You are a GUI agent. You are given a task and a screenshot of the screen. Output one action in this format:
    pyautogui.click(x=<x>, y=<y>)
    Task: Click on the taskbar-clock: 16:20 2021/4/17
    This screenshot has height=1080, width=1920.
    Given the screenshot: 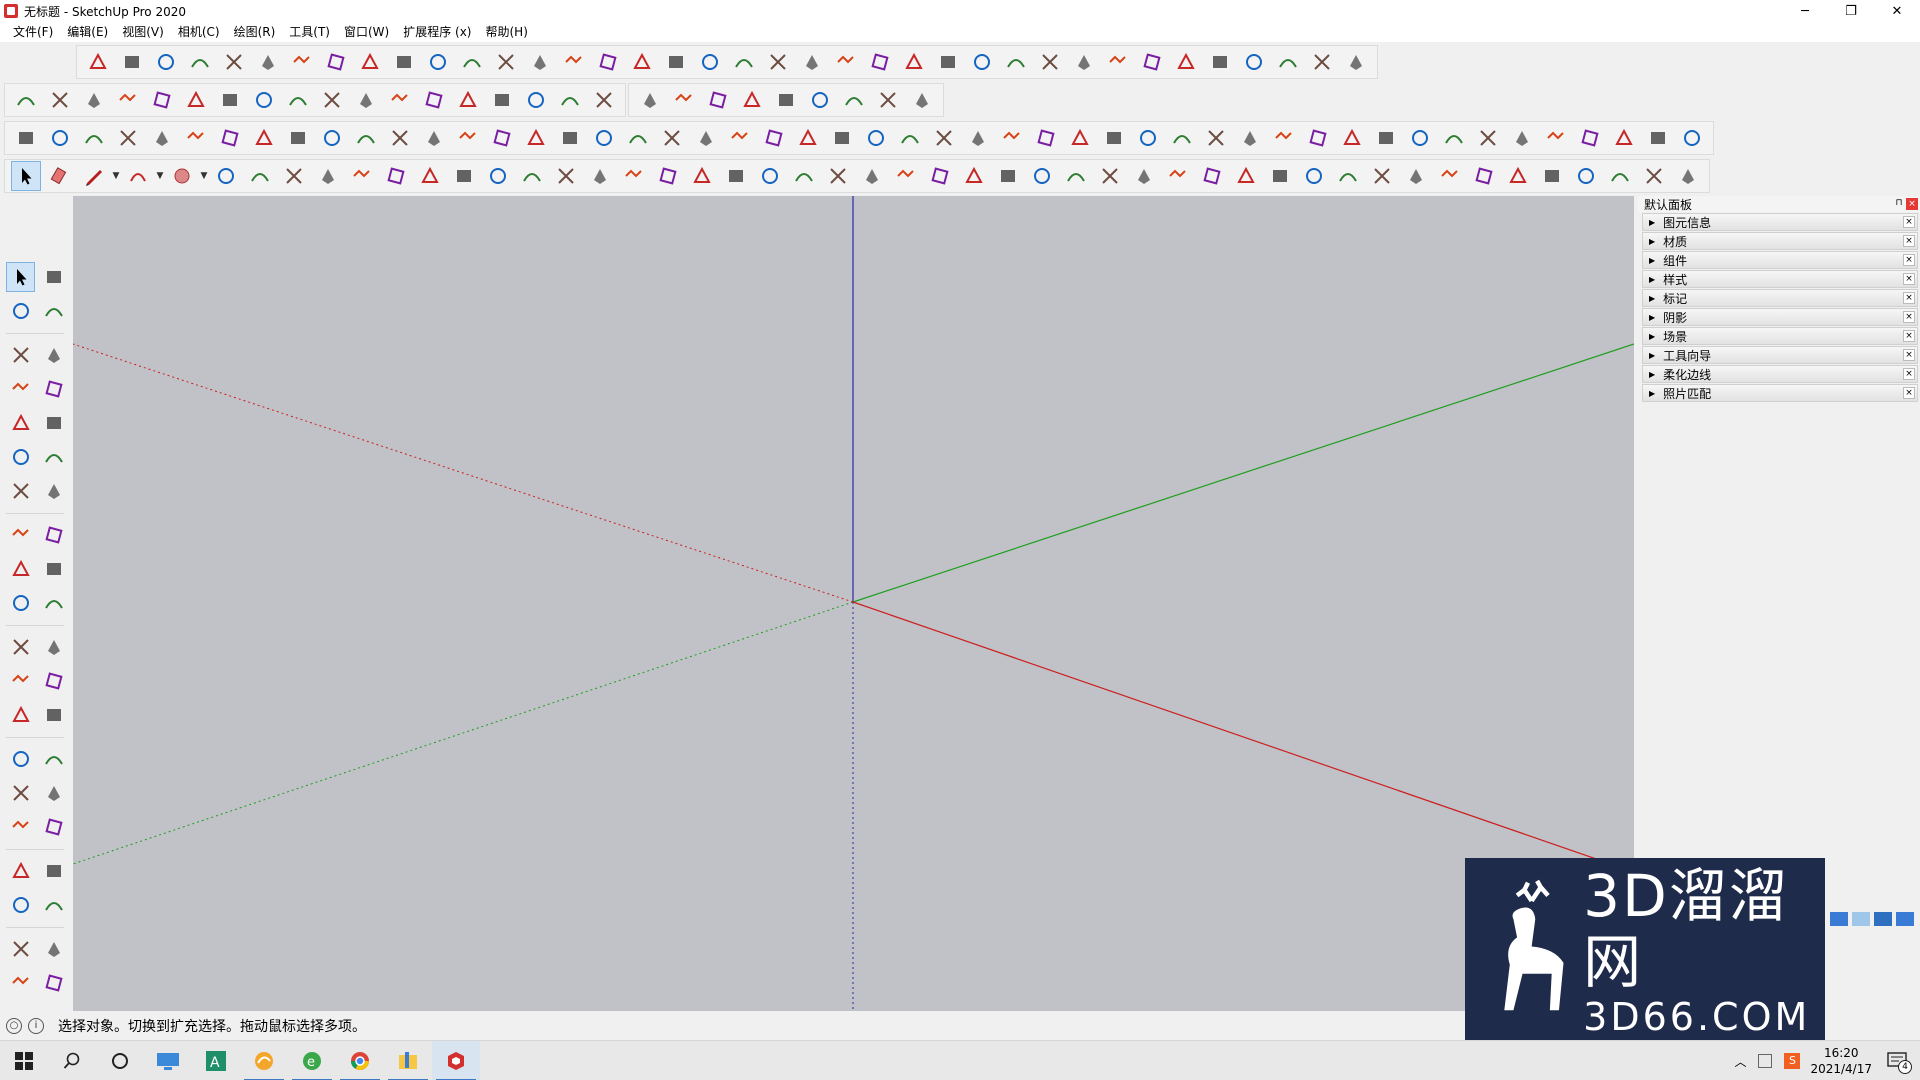 What is the action you would take?
    pyautogui.click(x=1841, y=1061)
    